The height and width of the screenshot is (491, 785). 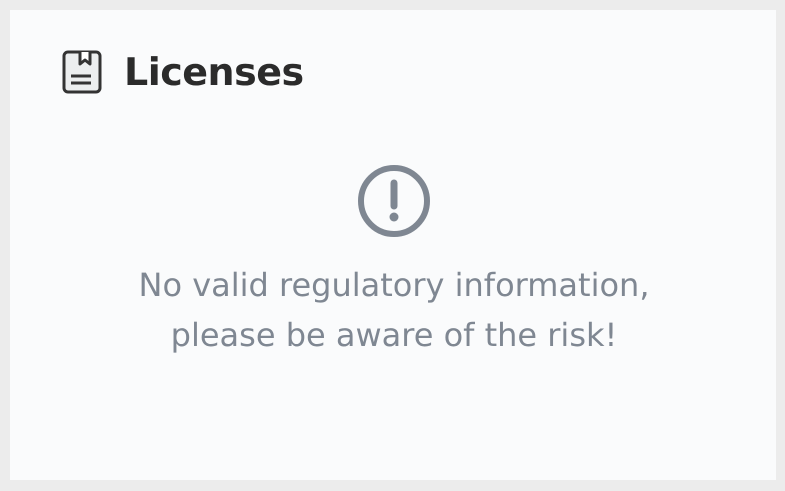 What do you see at coordinates (214, 72) in the screenshot?
I see `card-title: Licenses` at bounding box center [214, 72].